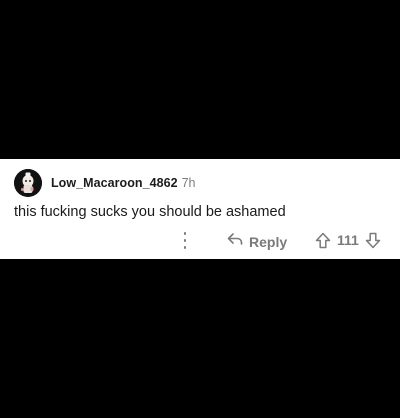  Describe the element at coordinates (28, 183) in the screenshot. I see `user-avatar-icon` at that location.